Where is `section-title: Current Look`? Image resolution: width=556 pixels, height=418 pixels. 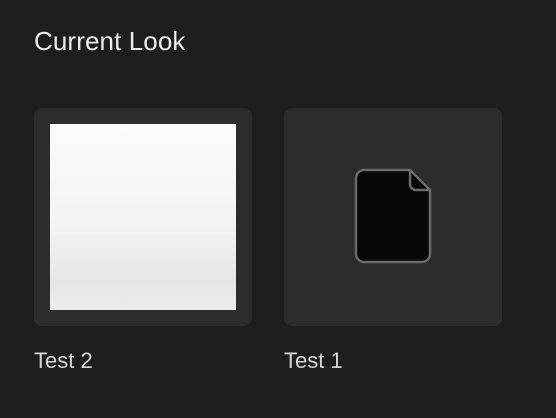
section-title: Current Look is located at coordinates (110, 41).